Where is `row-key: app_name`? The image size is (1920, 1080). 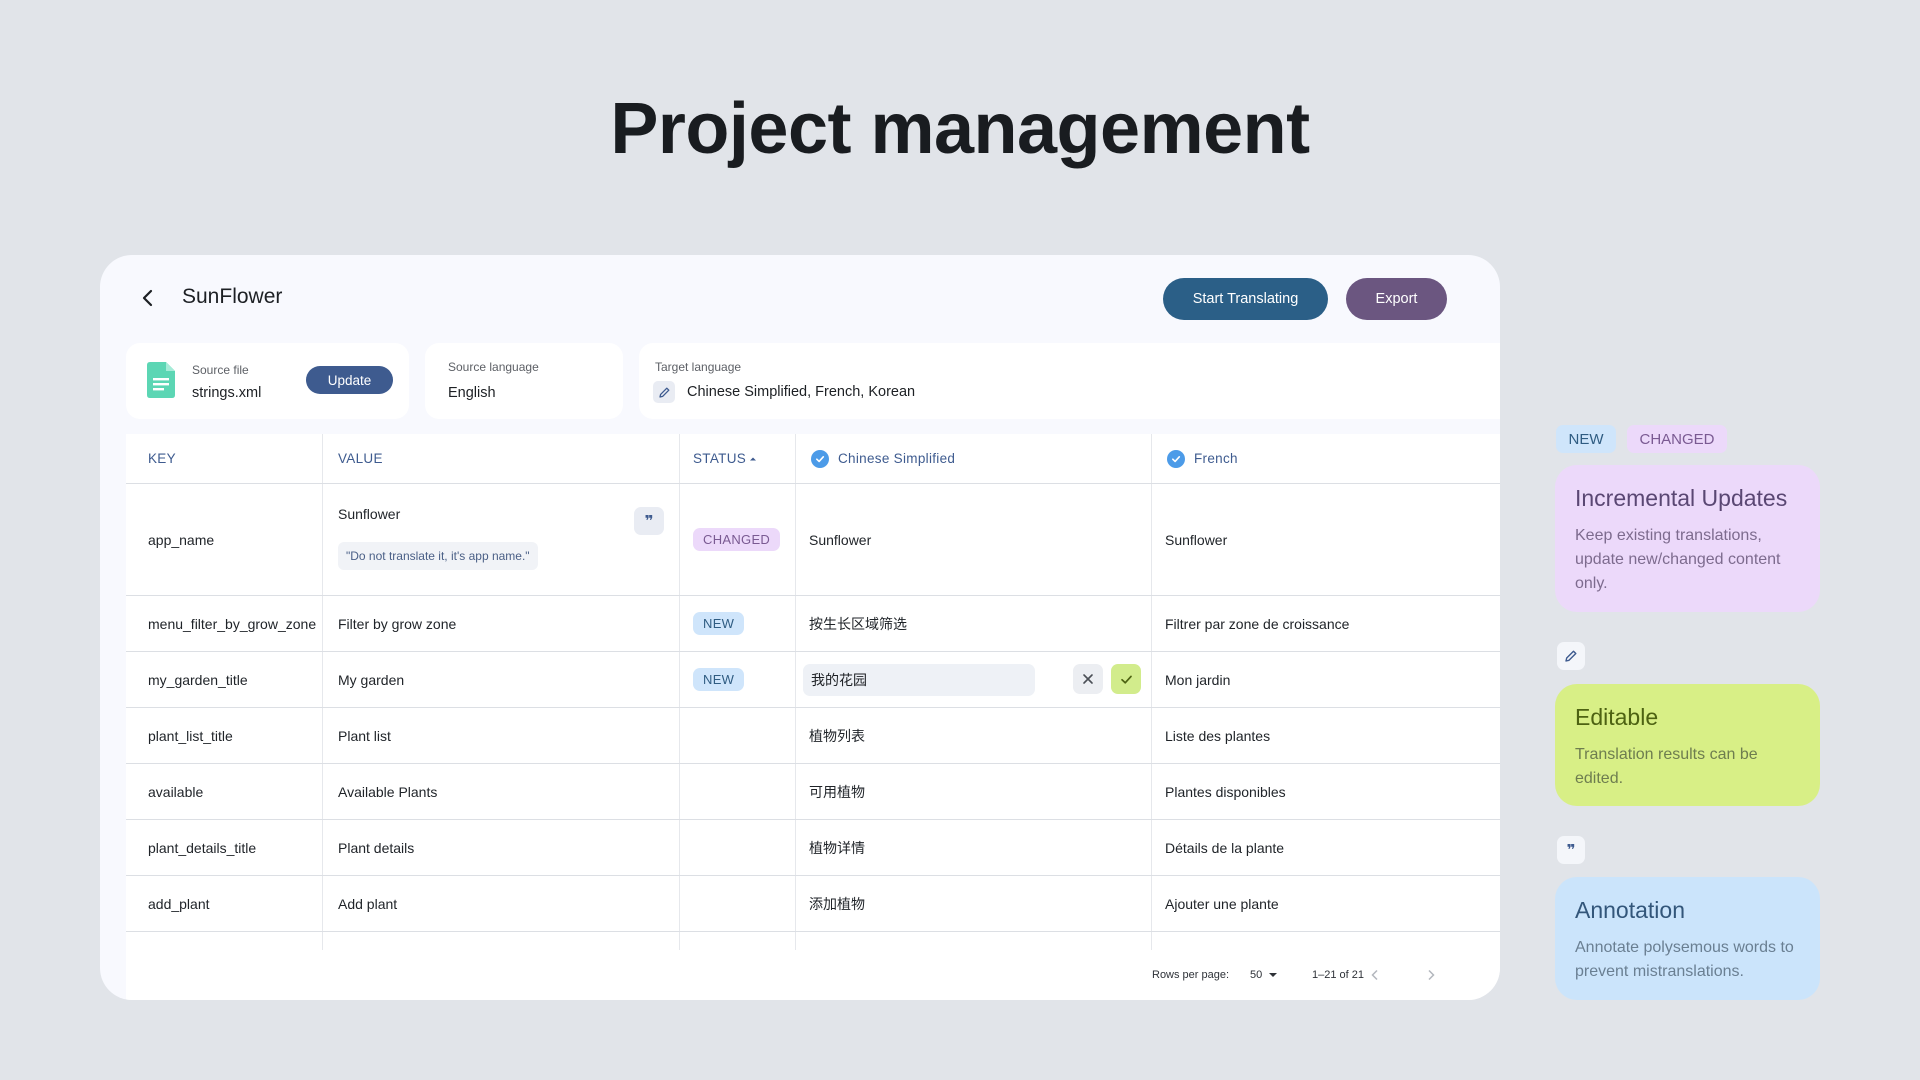
row-key: app_name is located at coordinates (181, 539).